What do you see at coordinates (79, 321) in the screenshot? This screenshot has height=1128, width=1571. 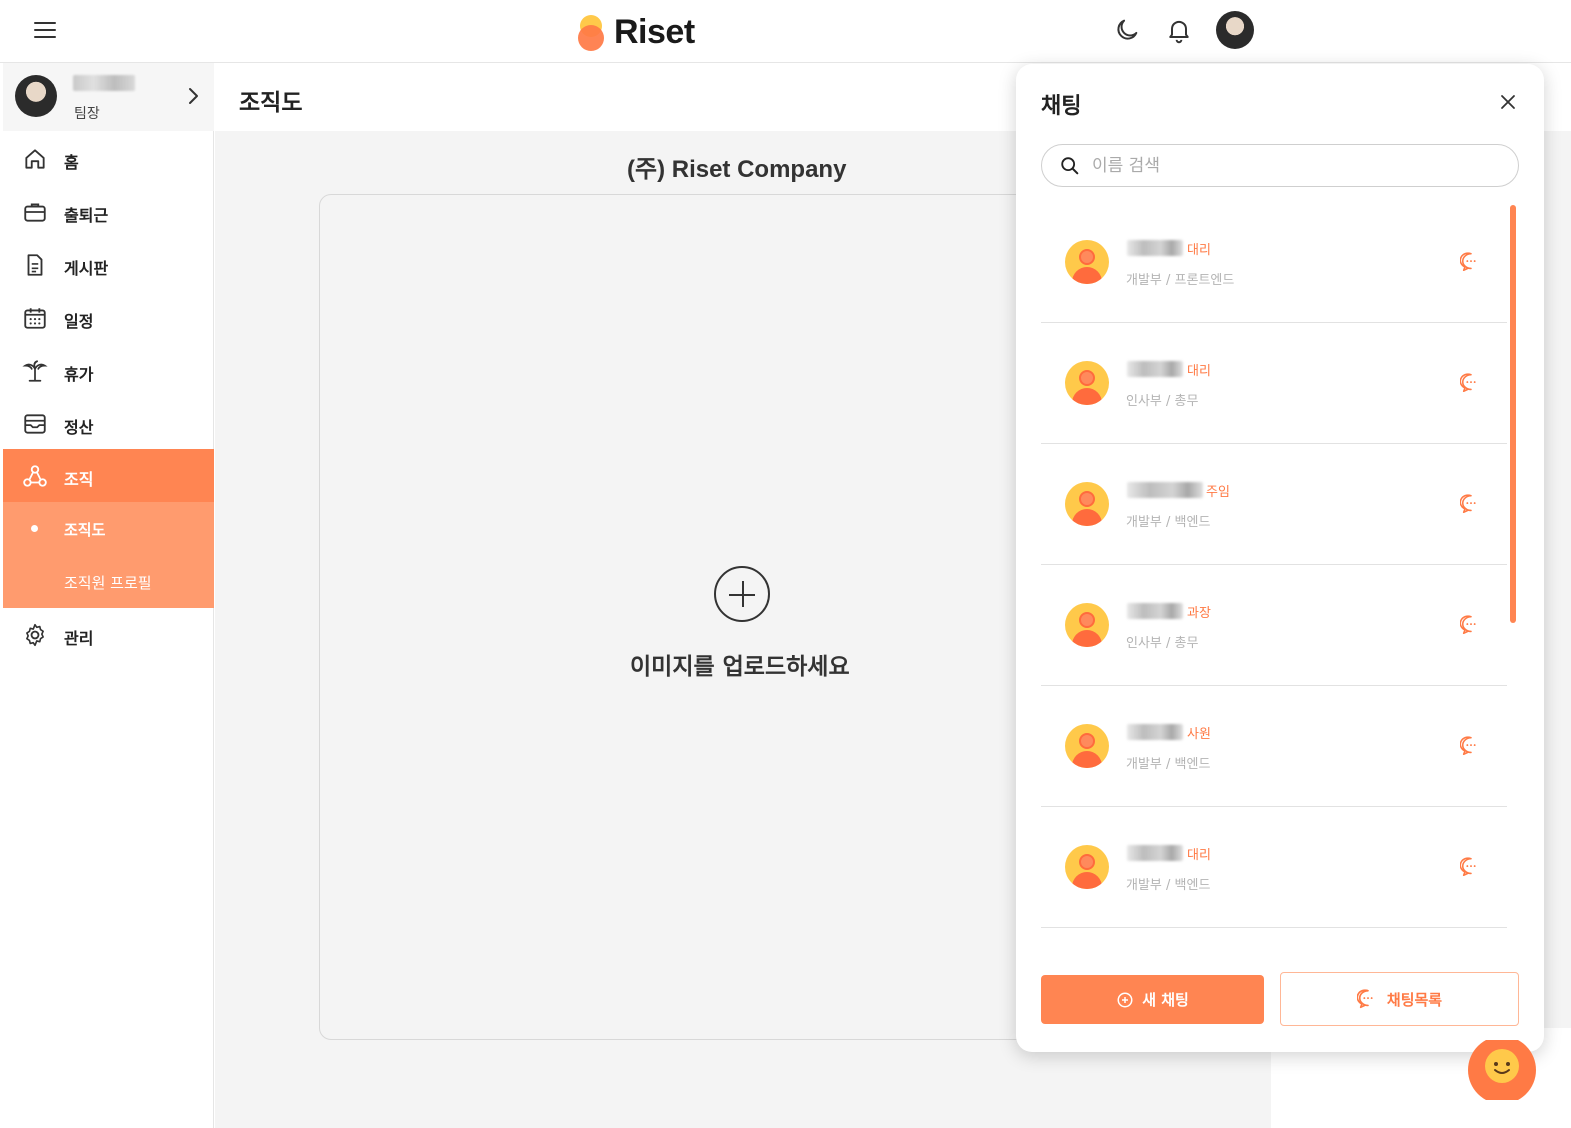 I see `sidebar-item-label: 일정` at bounding box center [79, 321].